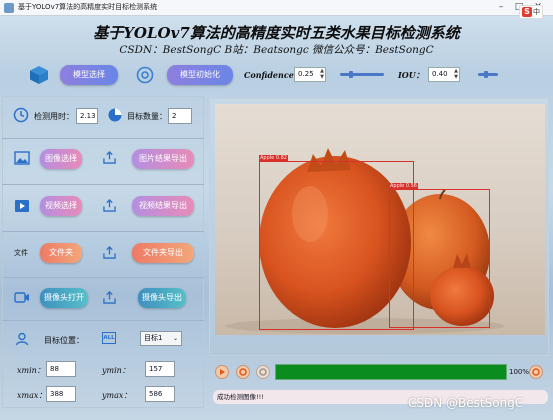 This screenshot has width=553, height=420. I want to click on confidence-slider, so click(362, 74).